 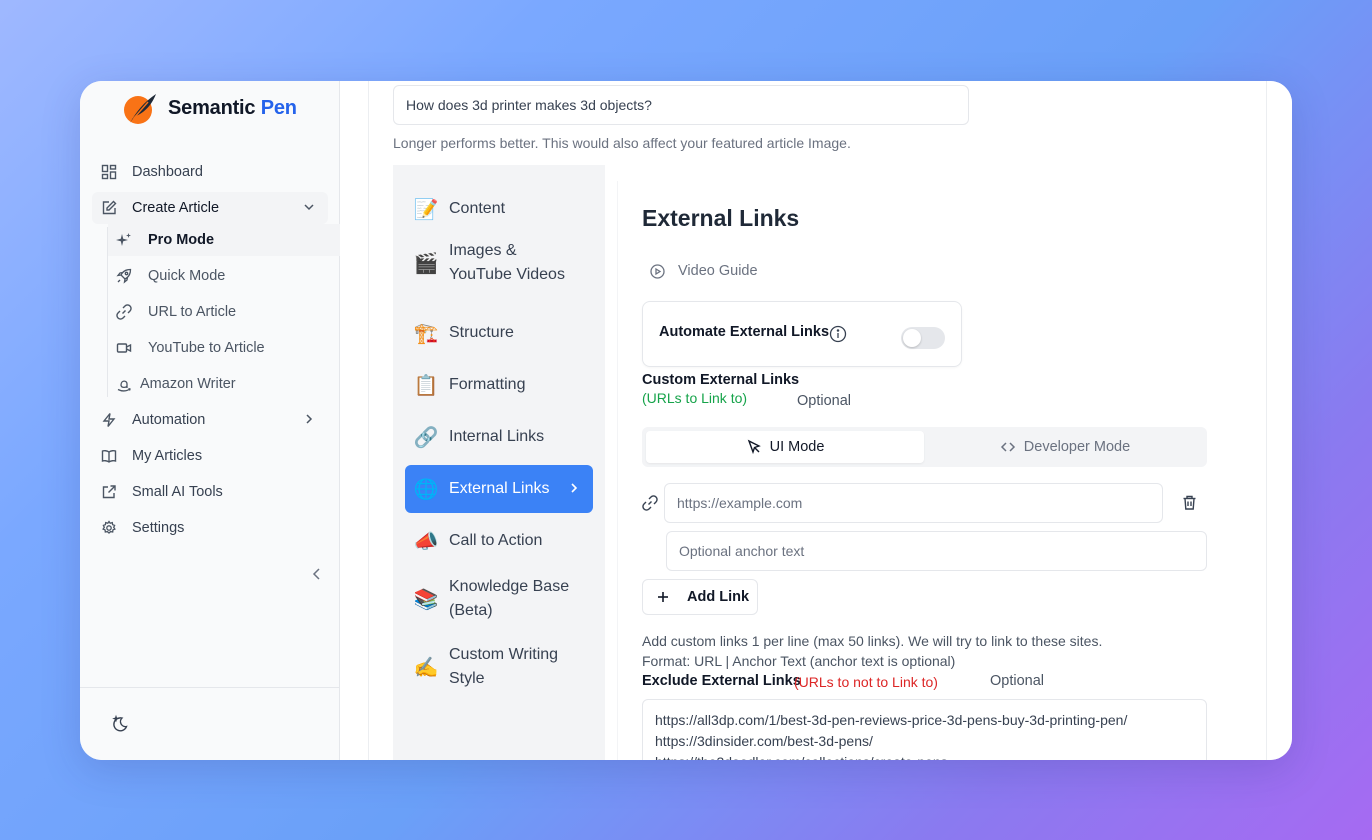 I want to click on external-link-icon, so click(x=109, y=492).